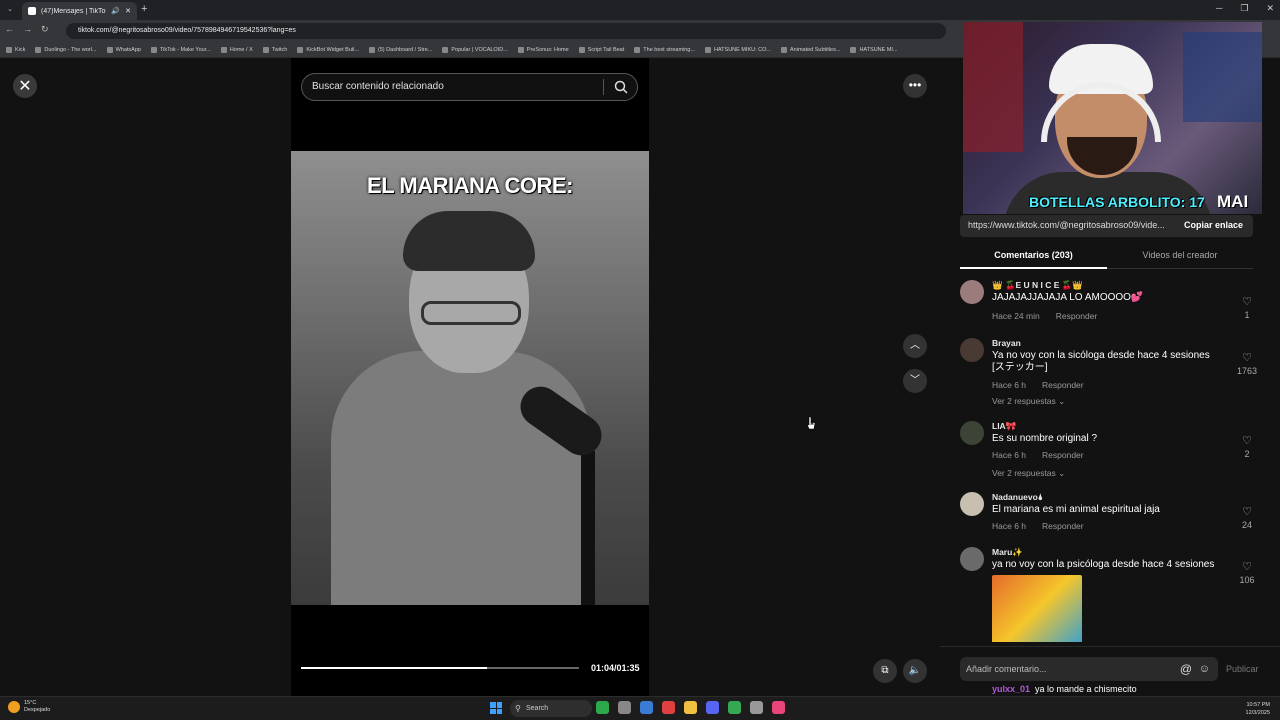 The height and width of the screenshot is (720, 1280). I want to click on mention-icon: @, so click(1186, 669).